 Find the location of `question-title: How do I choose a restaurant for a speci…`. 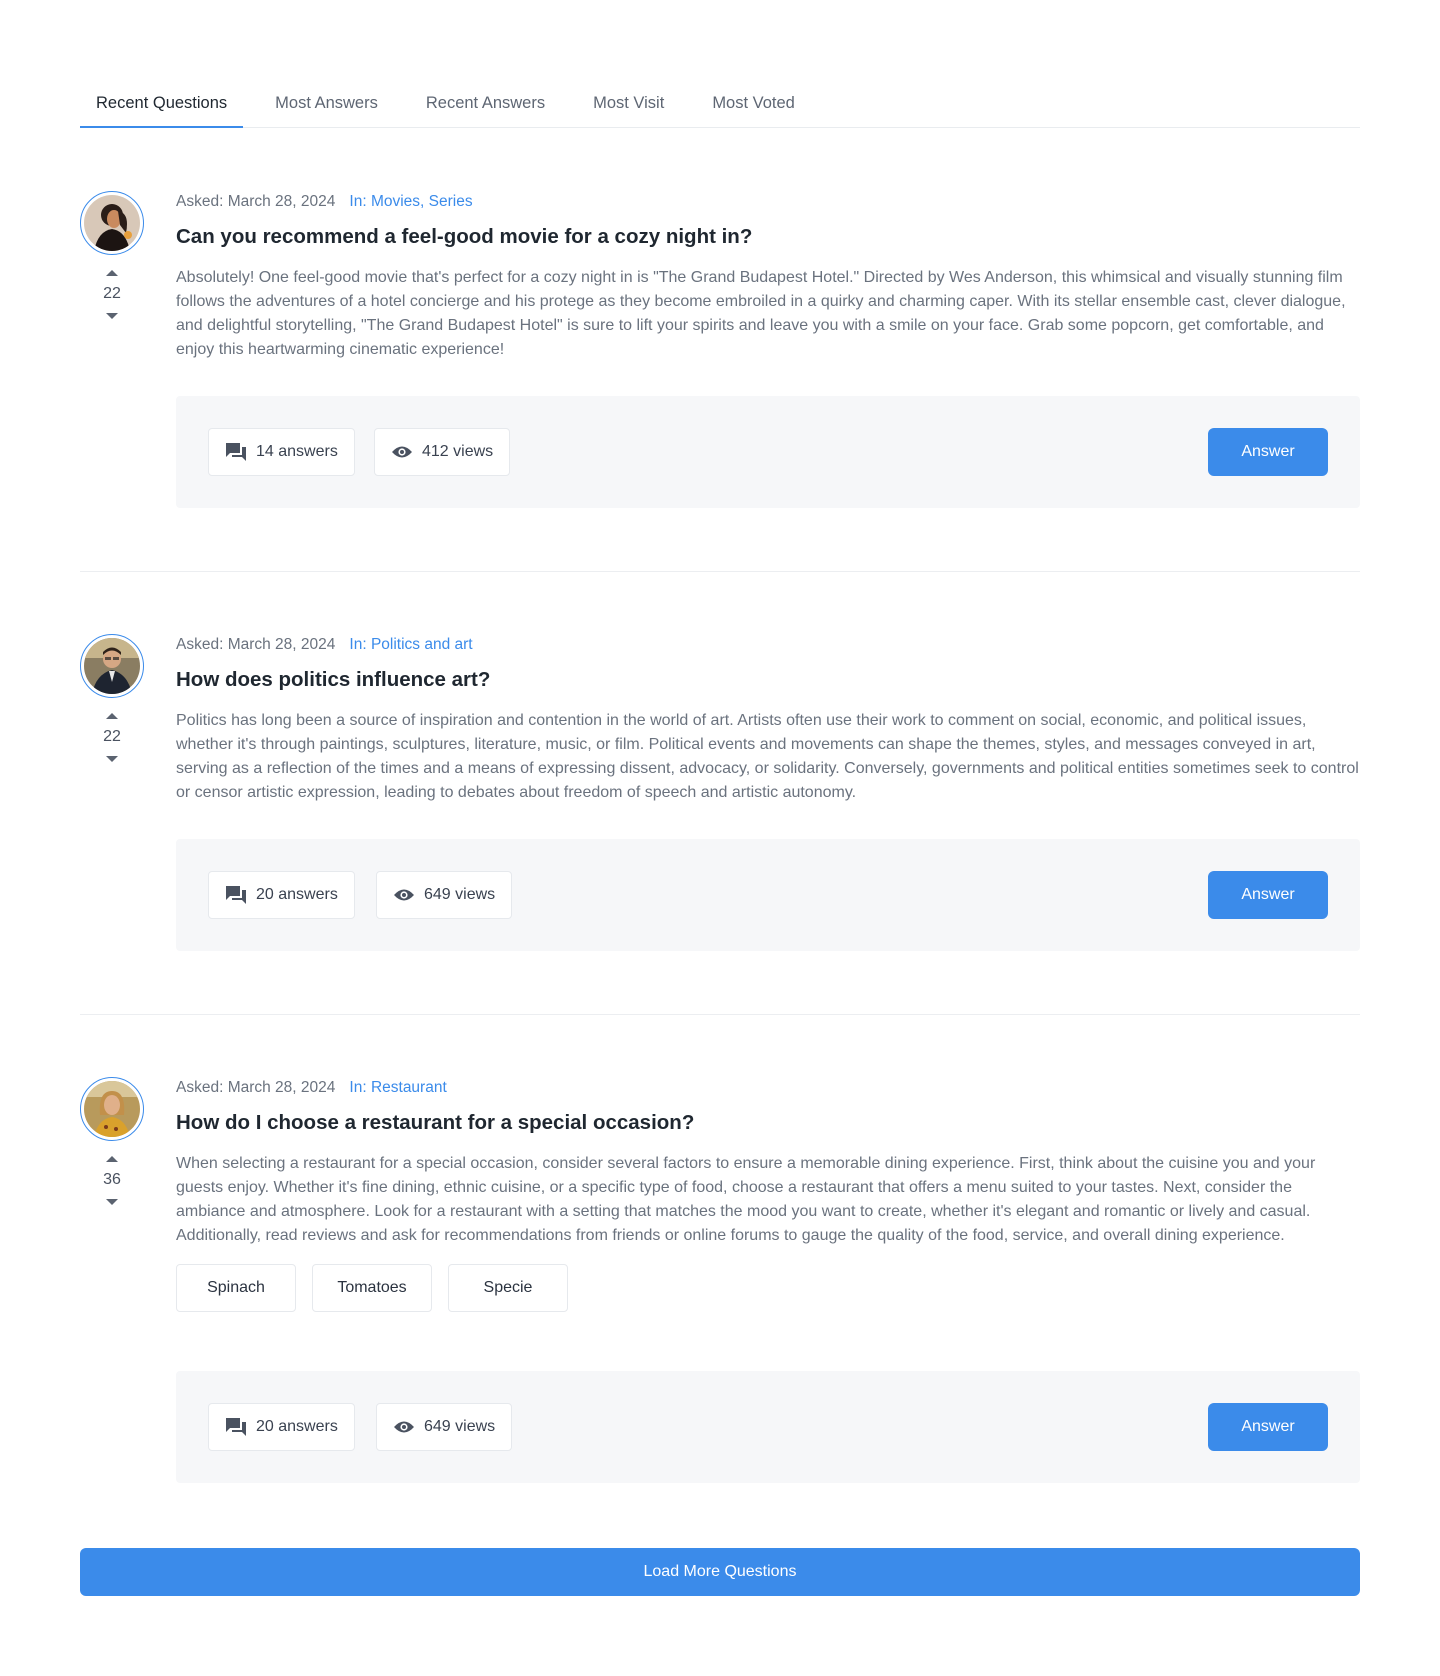

question-title: How do I choose a restaurant for a speci… is located at coordinates (768, 1123).